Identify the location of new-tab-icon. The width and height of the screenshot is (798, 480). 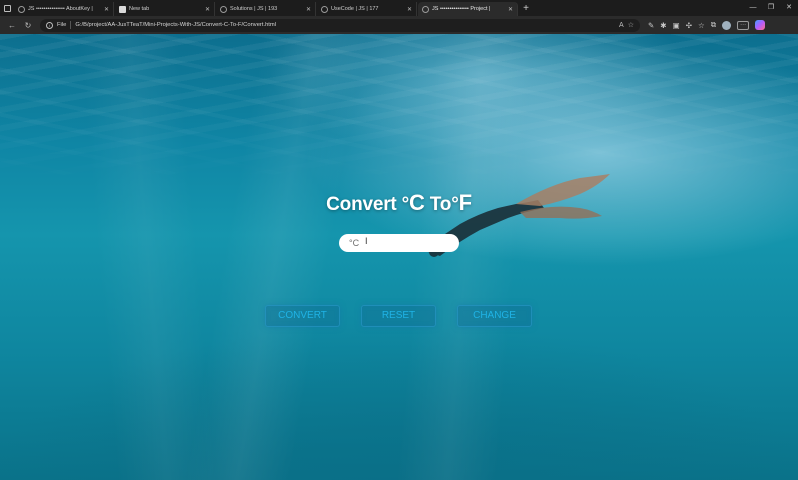
(122, 9).